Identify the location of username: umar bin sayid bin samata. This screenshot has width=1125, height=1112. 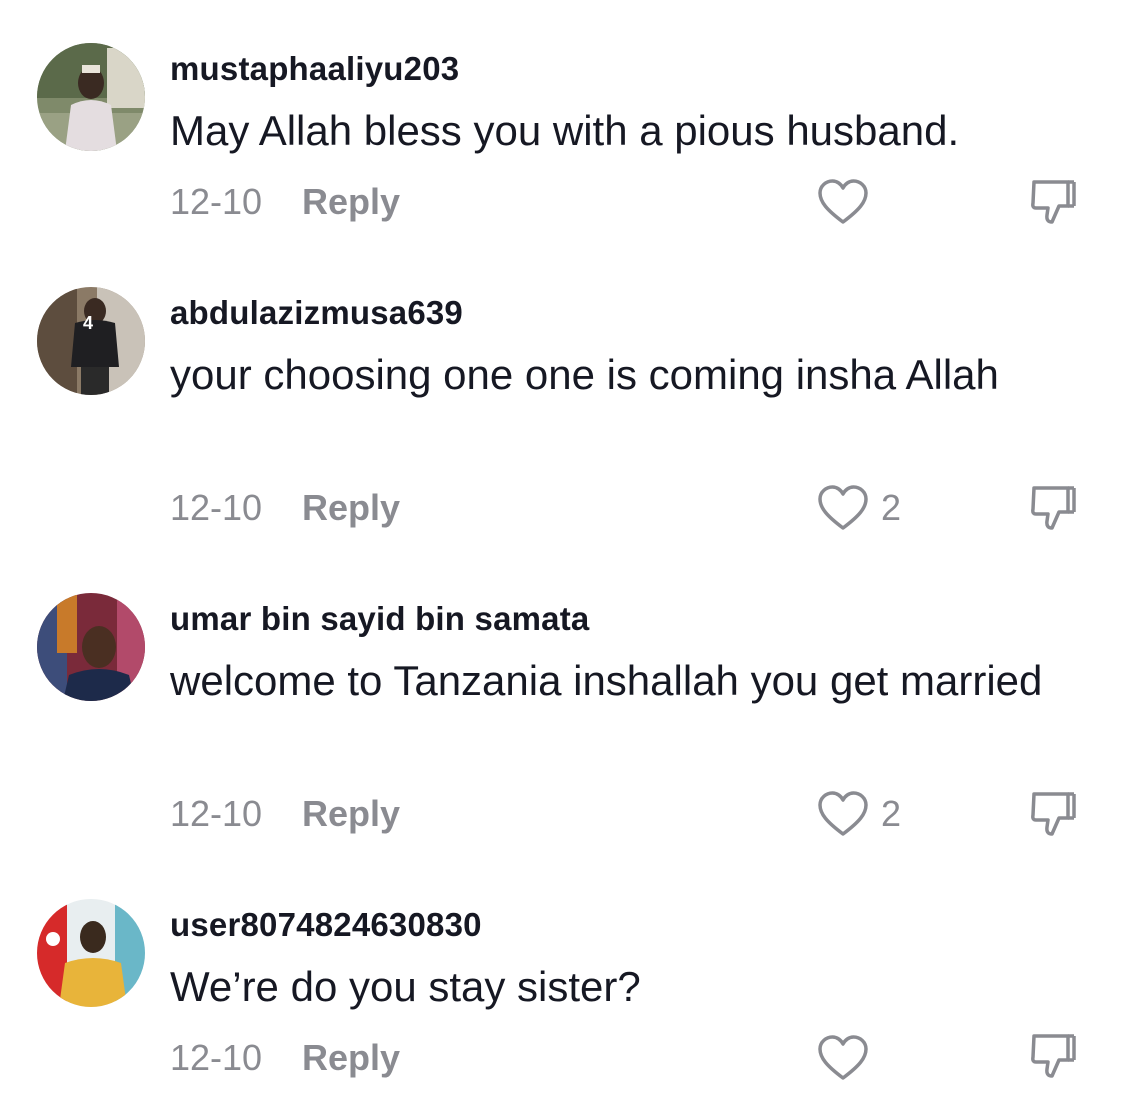
(379, 619).